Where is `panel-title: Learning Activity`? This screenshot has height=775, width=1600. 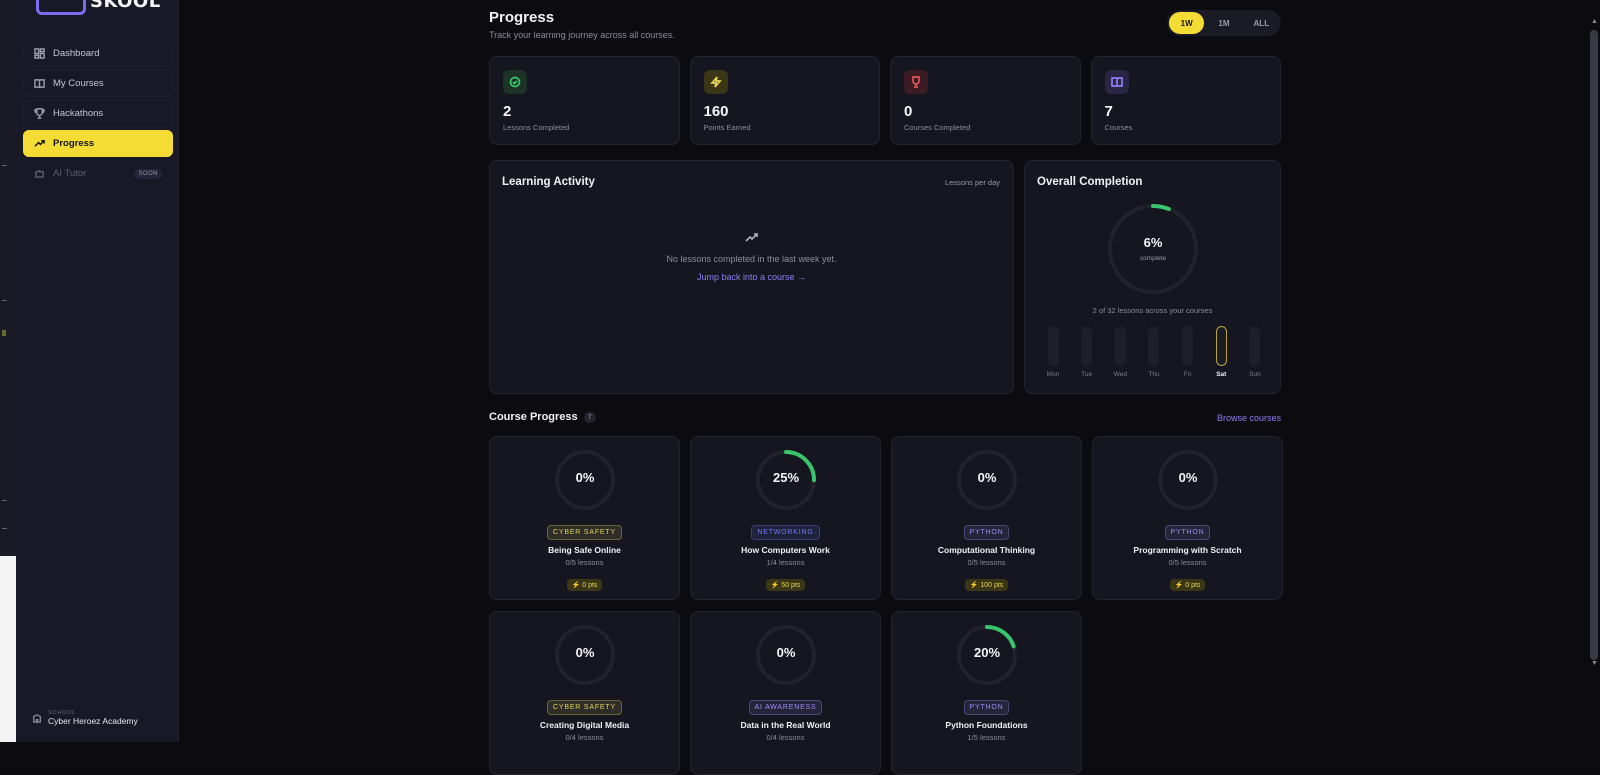 panel-title: Learning Activity is located at coordinates (548, 182).